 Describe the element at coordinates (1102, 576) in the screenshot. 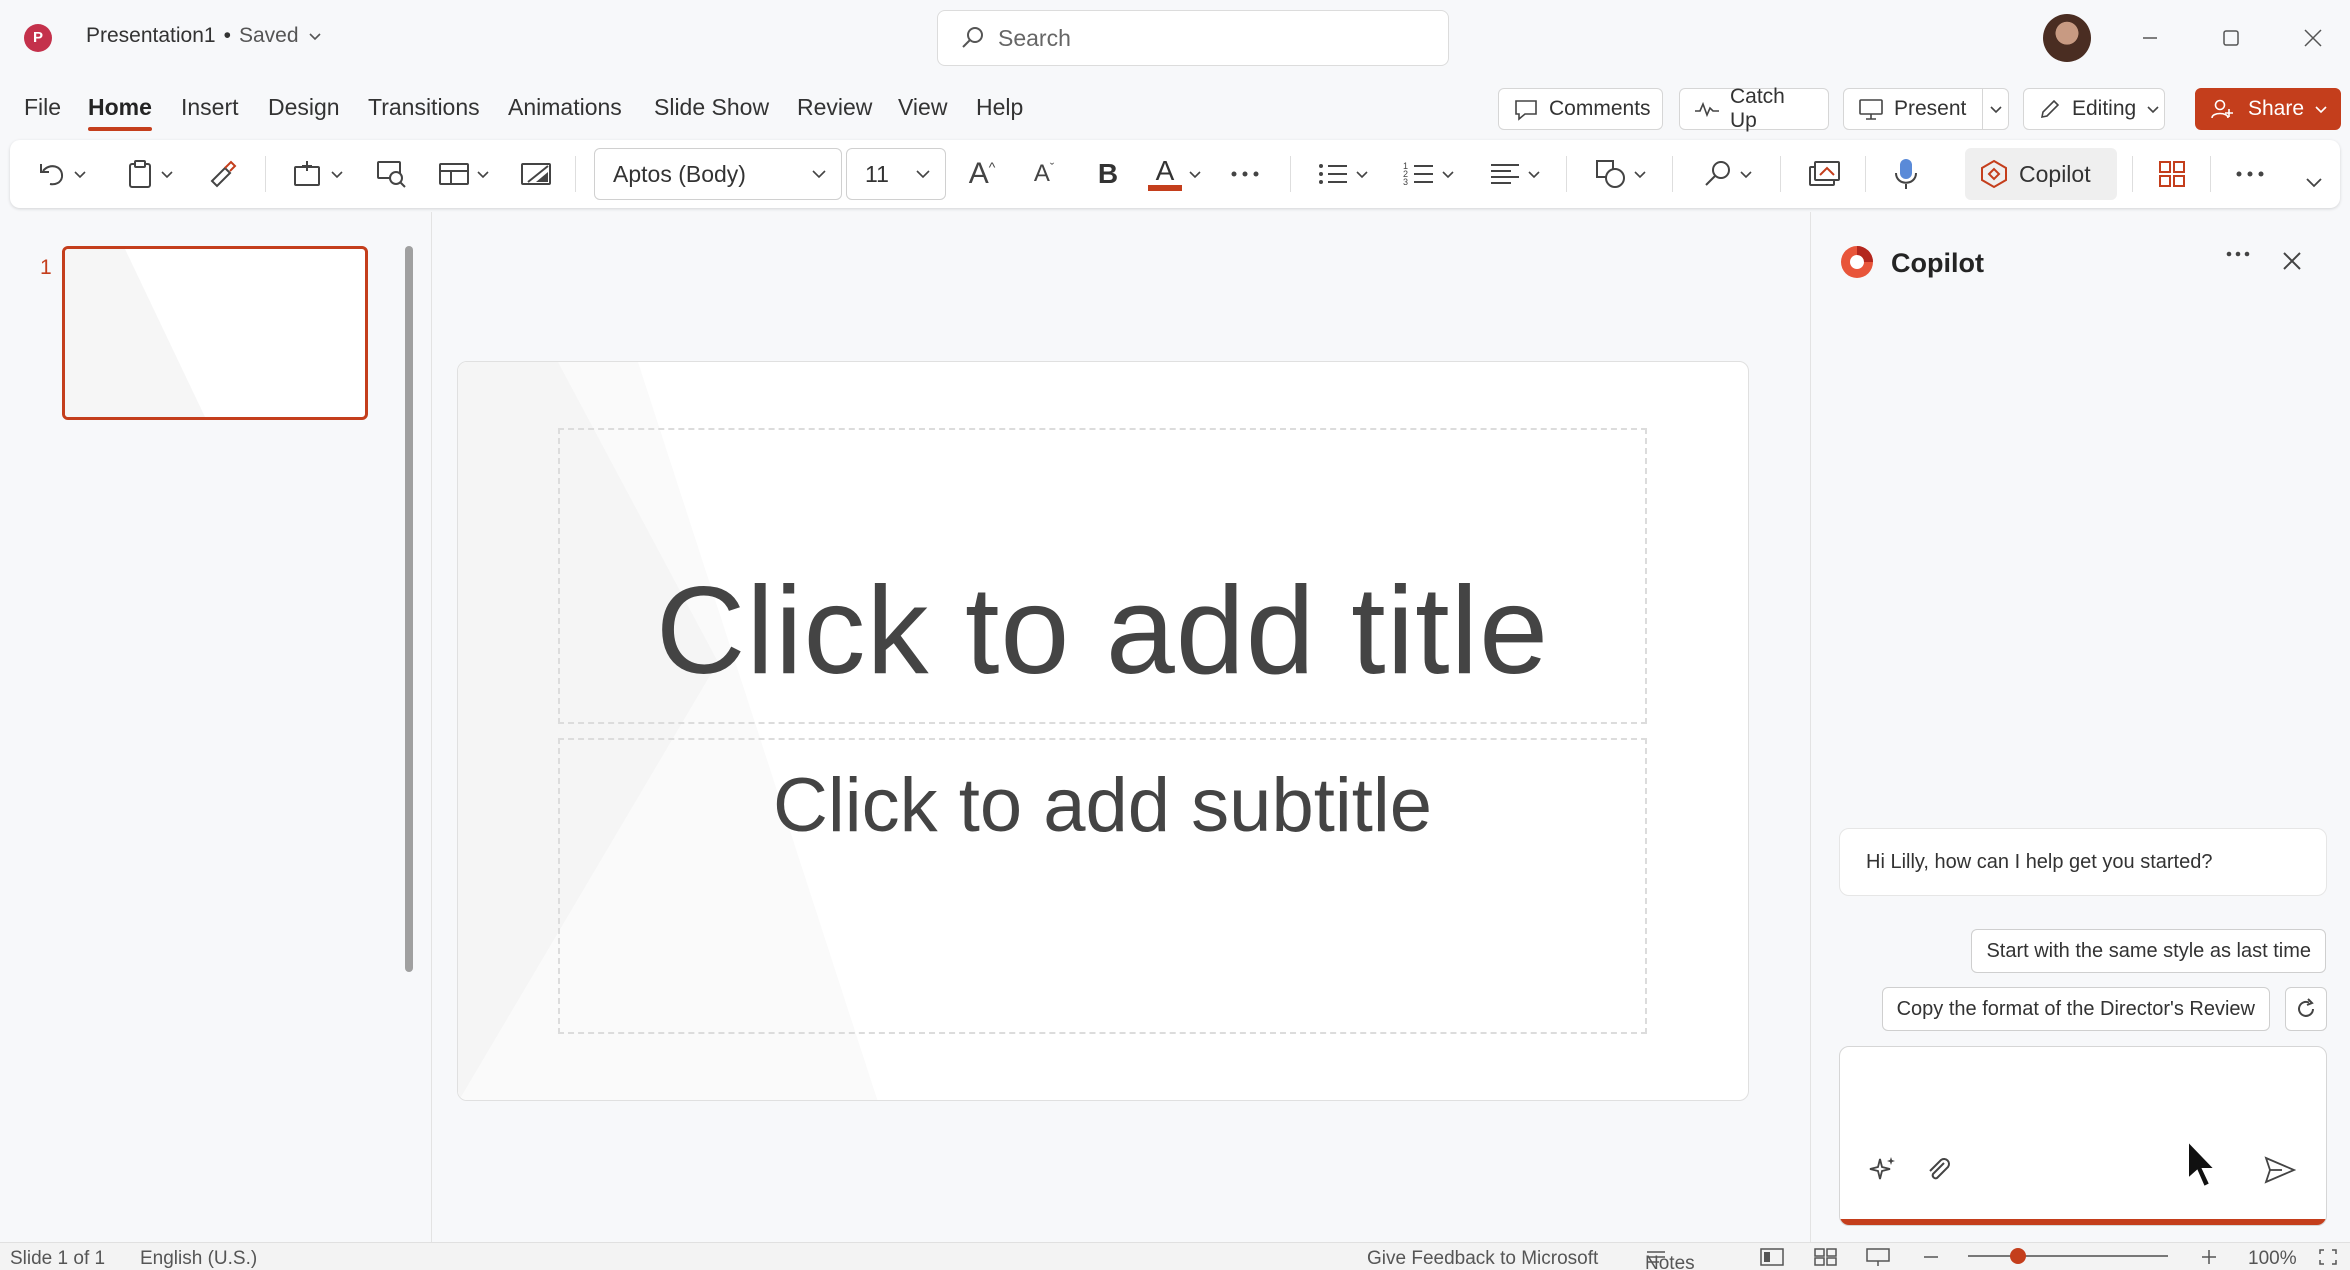

I see `title-placeholder: Click to add title` at that location.